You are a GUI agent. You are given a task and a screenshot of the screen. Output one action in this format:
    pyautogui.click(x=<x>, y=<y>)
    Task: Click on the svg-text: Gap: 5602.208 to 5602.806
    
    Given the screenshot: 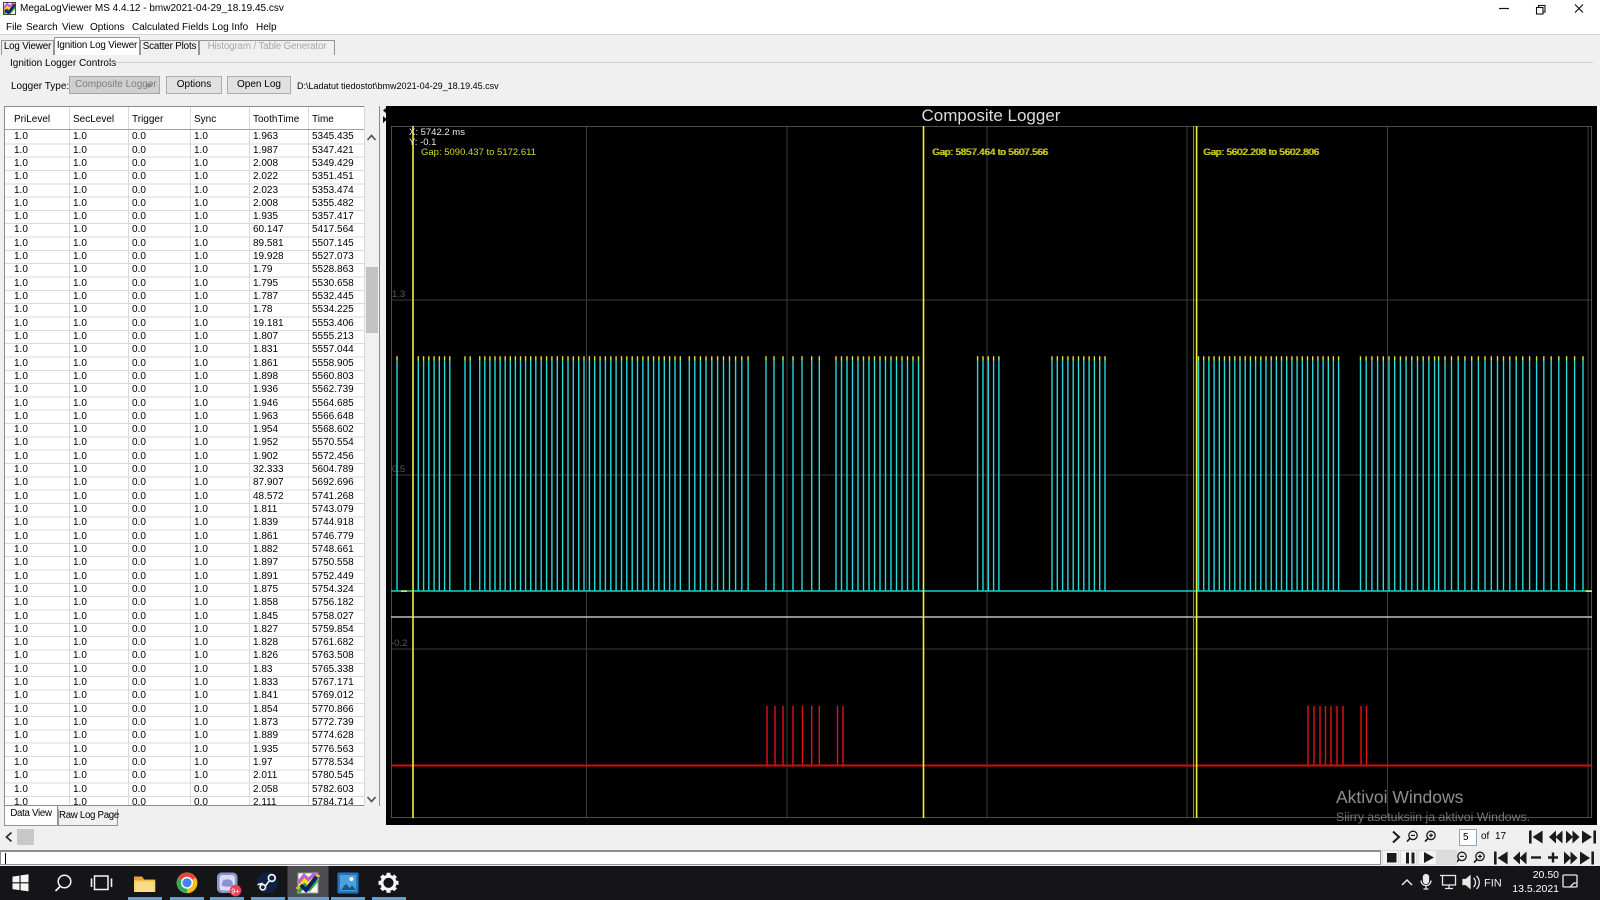 What is the action you would take?
    pyautogui.click(x=1261, y=152)
    